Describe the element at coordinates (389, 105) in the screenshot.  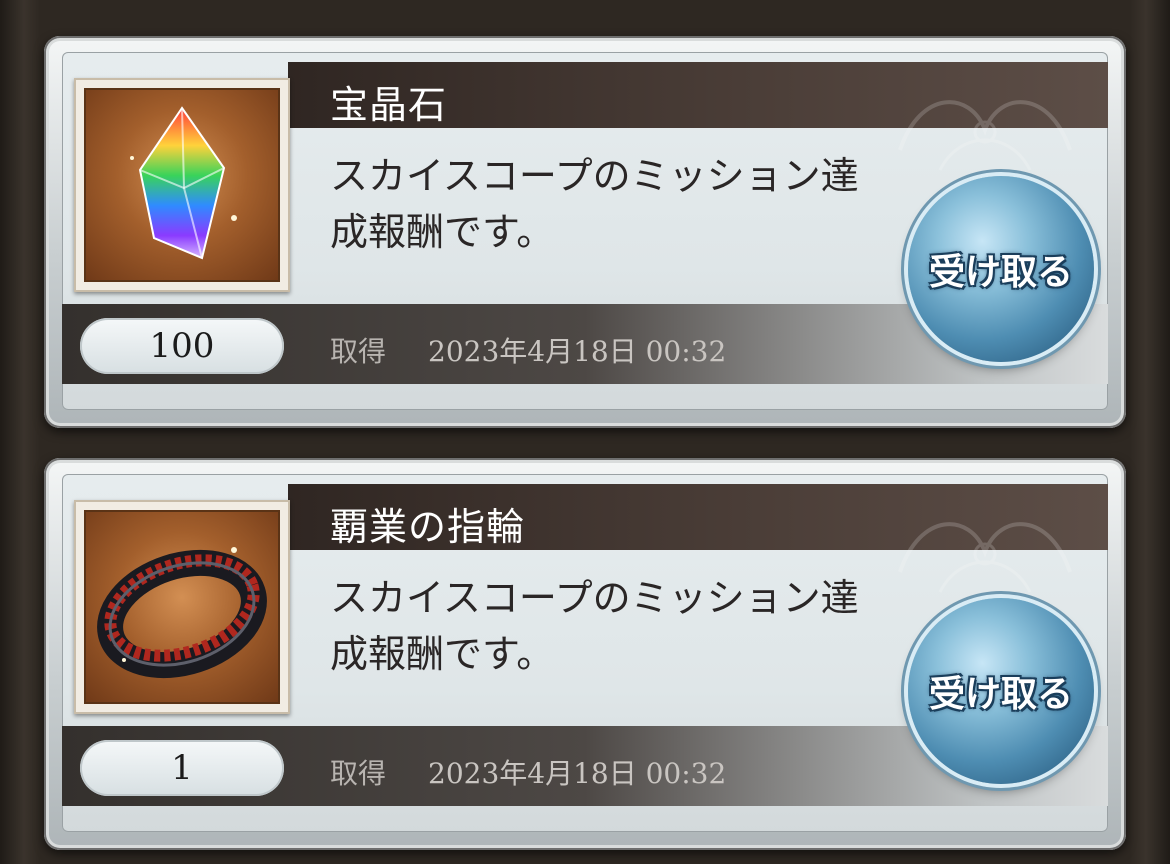
I see `item-name: 宝晶石` at that location.